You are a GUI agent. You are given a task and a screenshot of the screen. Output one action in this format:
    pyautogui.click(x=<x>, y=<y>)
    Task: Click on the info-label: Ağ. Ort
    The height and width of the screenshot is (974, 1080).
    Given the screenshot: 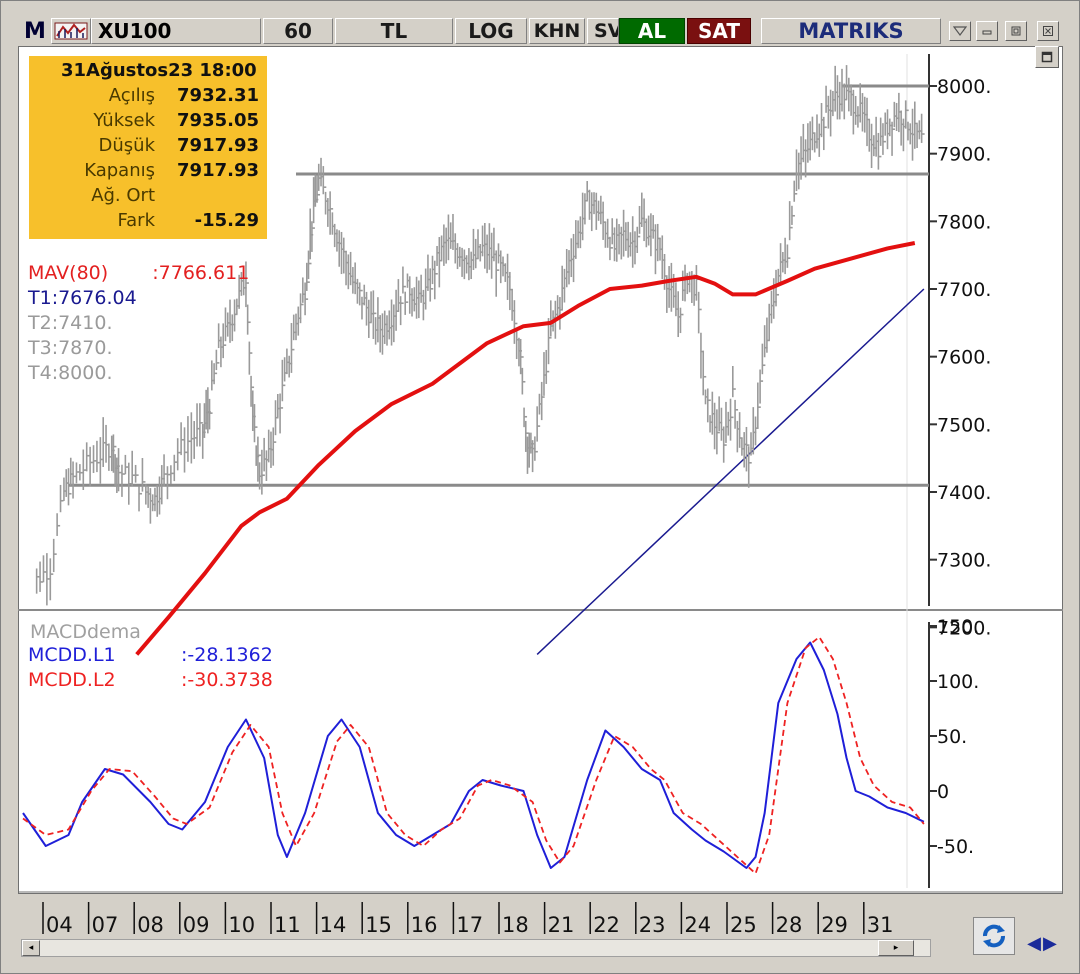 What is the action you would take?
    pyautogui.click(x=123, y=195)
    